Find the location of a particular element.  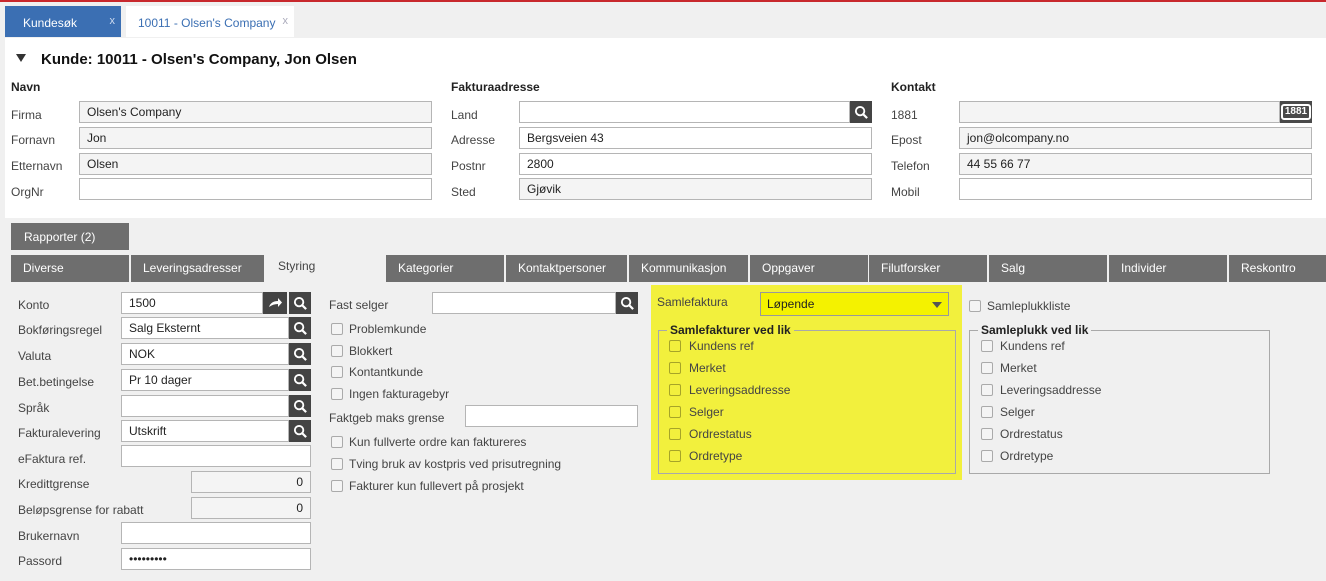

land-field is located at coordinates (684, 112).